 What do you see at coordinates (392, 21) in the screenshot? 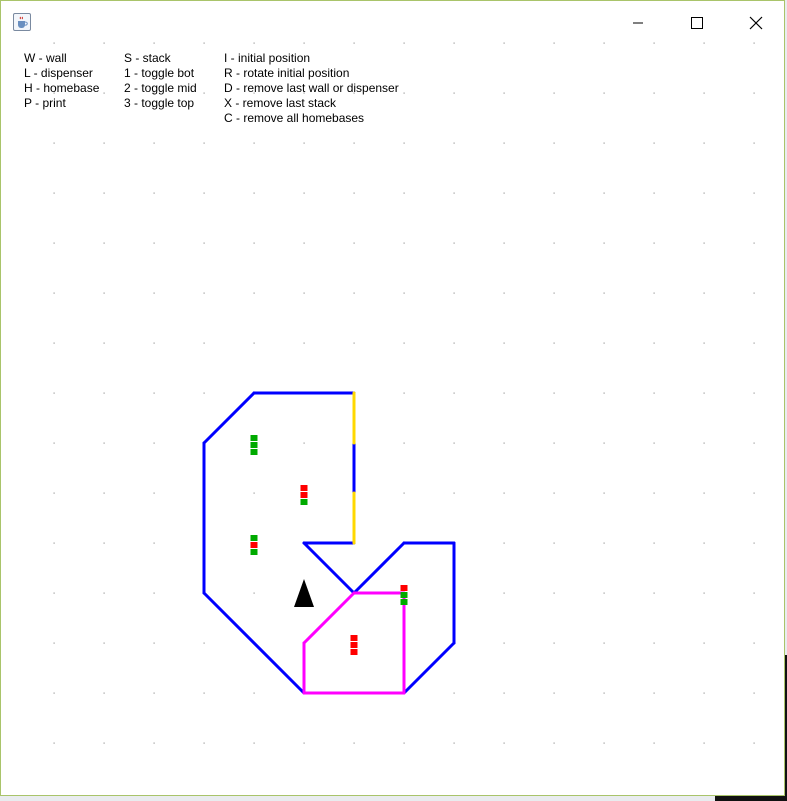
I see `title-bar` at bounding box center [392, 21].